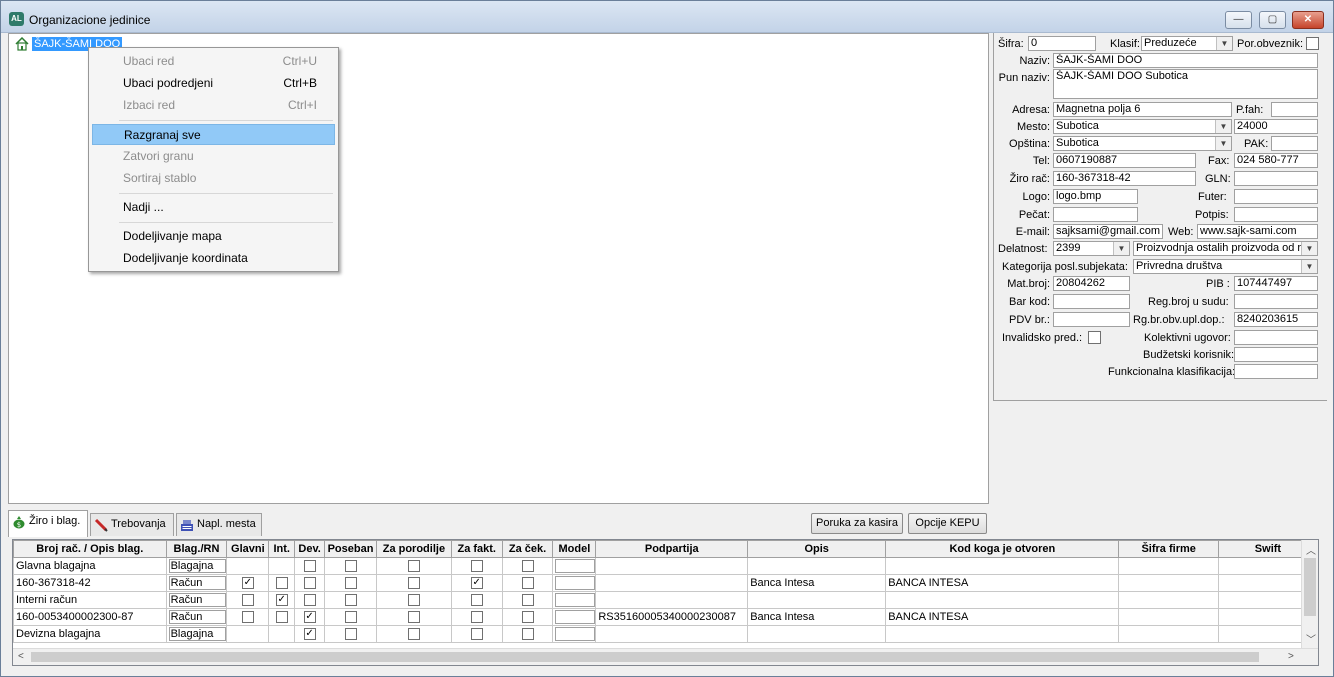 This screenshot has height=677, width=1334. Describe the element at coordinates (1294, 143) in the screenshot. I see `pak-field` at that location.